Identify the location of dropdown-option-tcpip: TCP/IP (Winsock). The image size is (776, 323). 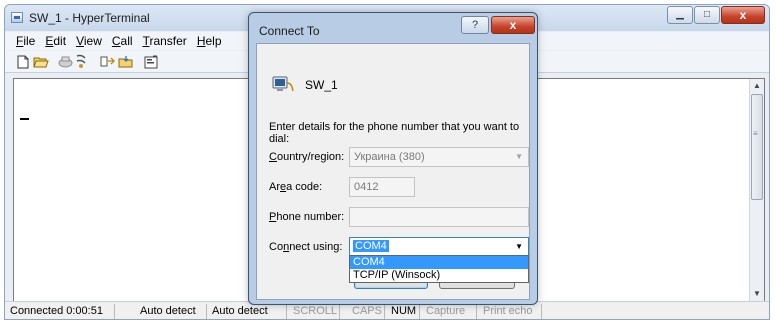
(439, 275).